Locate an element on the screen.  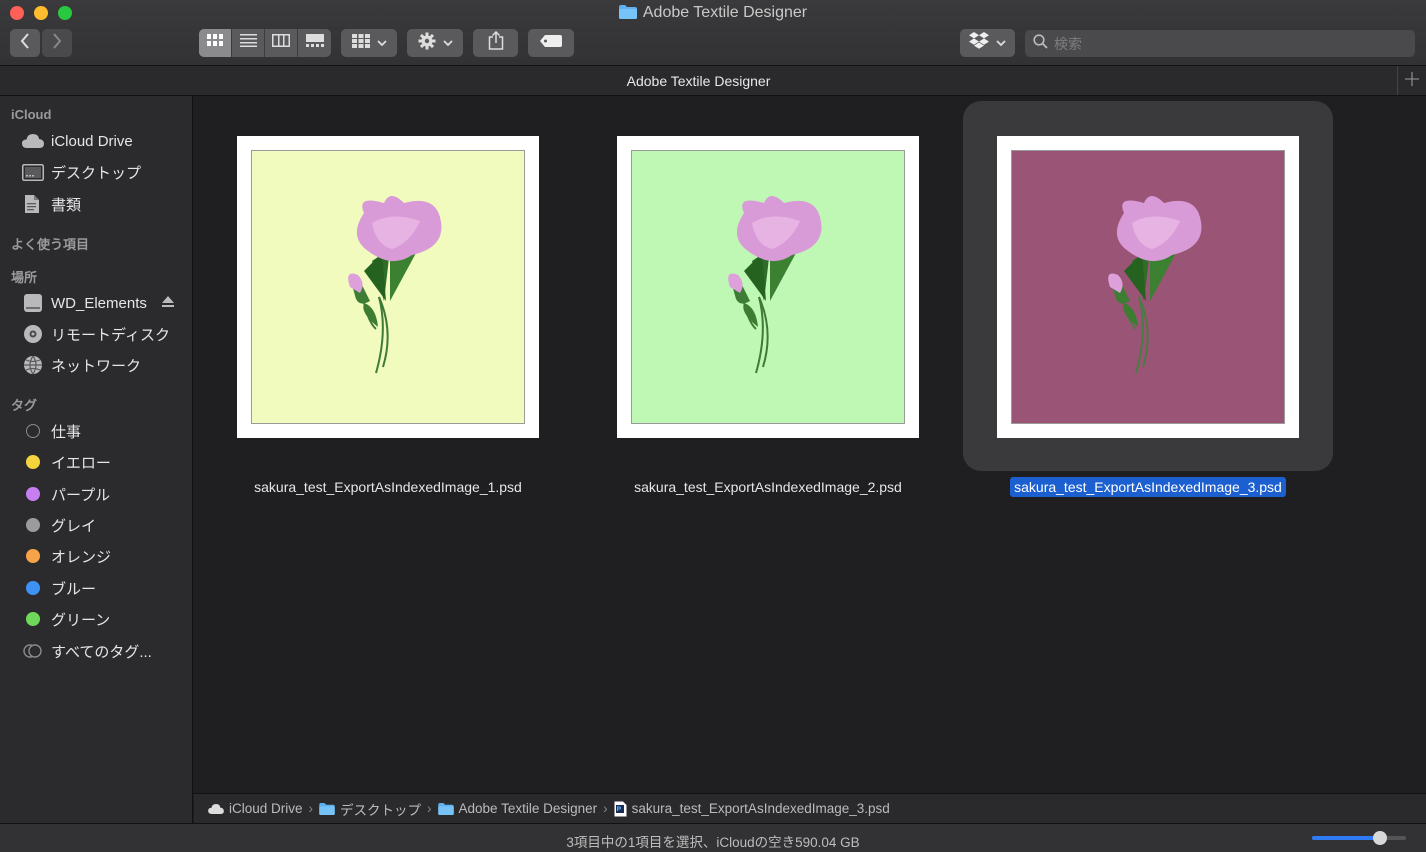
action-button is located at coordinates (435, 43).